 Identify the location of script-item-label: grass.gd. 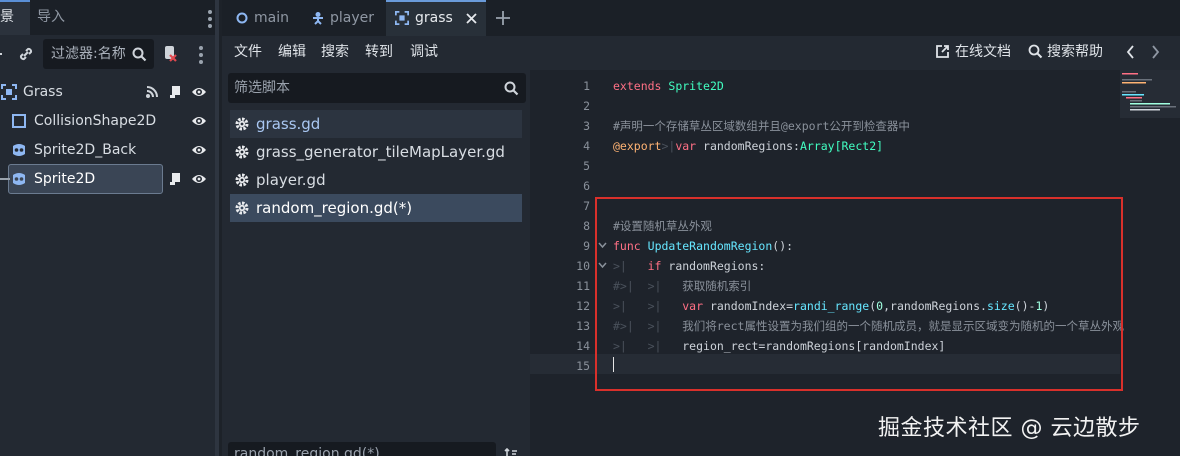
(288, 124).